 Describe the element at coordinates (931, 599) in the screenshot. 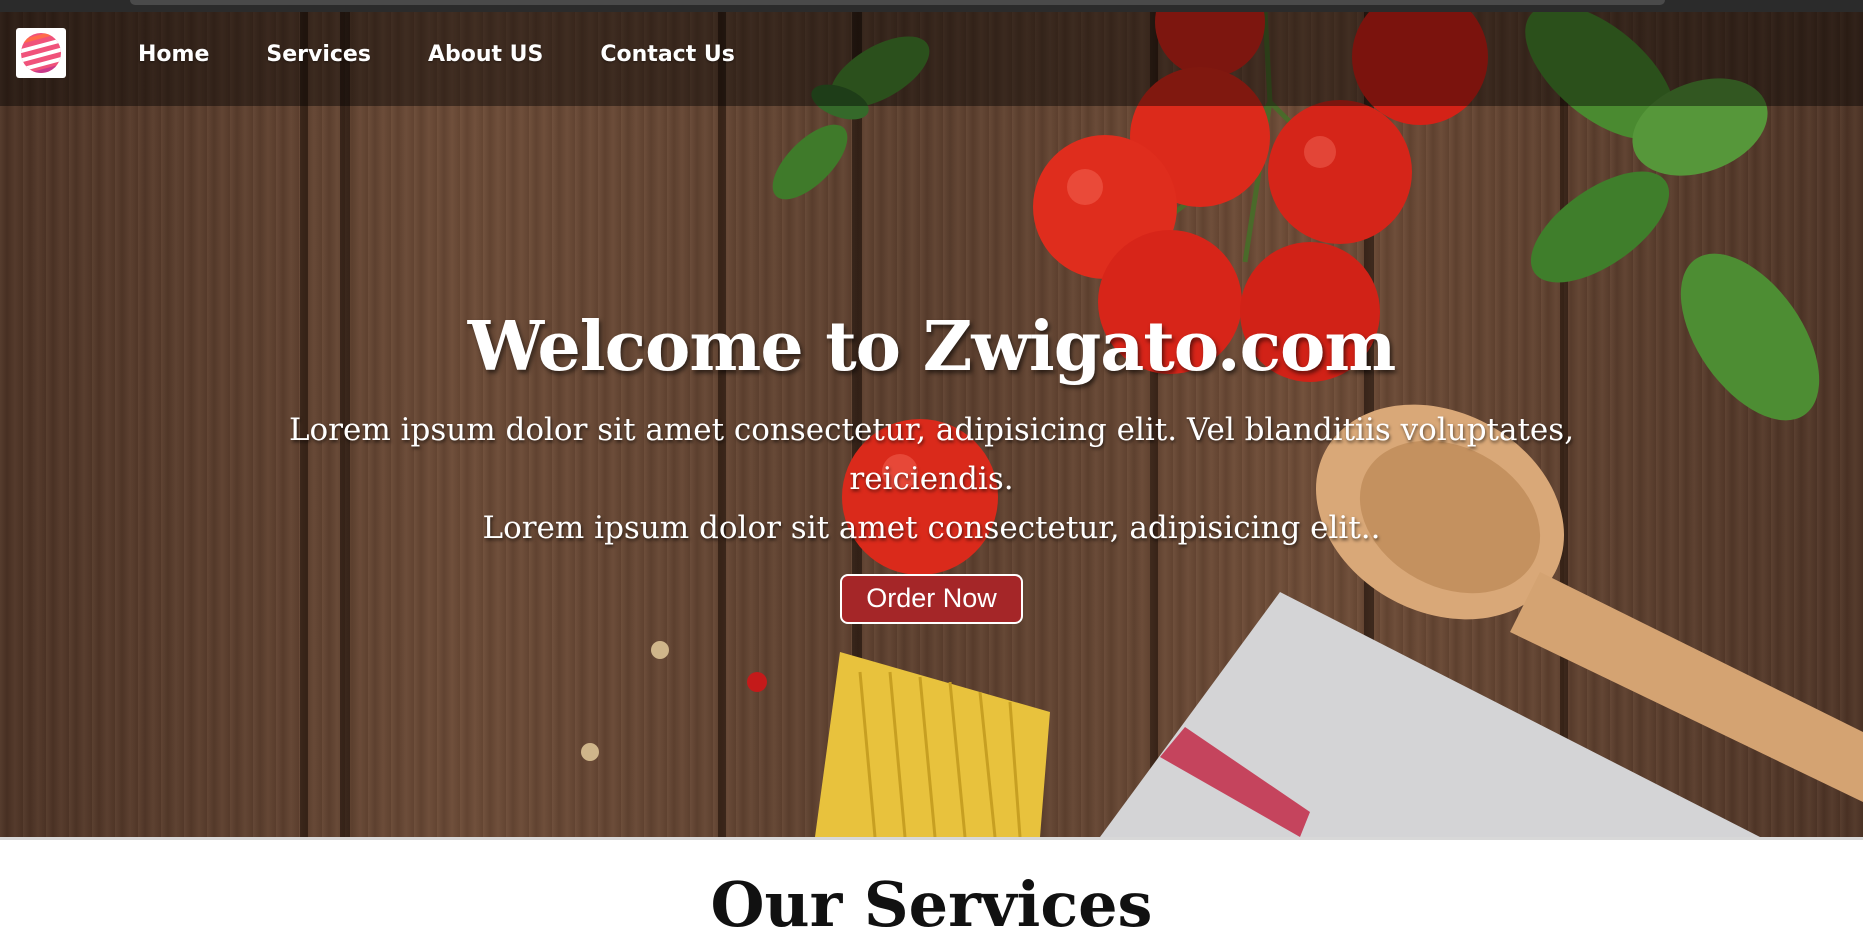

I see `order-now-button: Order Now` at that location.